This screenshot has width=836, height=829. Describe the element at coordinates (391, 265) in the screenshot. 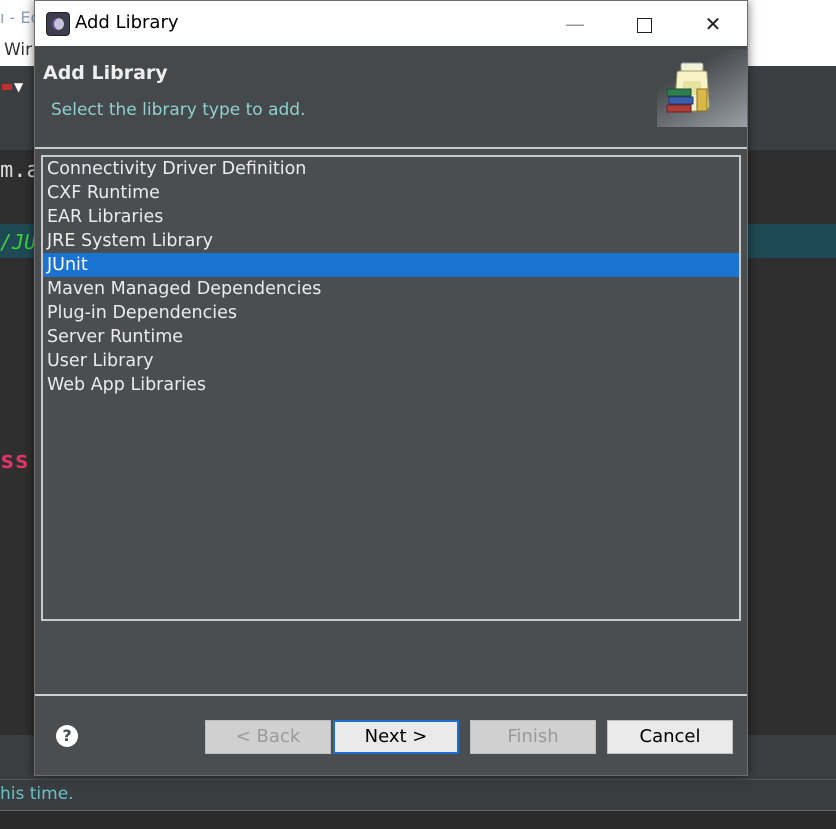

I see `list-item-junit: JUnit` at that location.